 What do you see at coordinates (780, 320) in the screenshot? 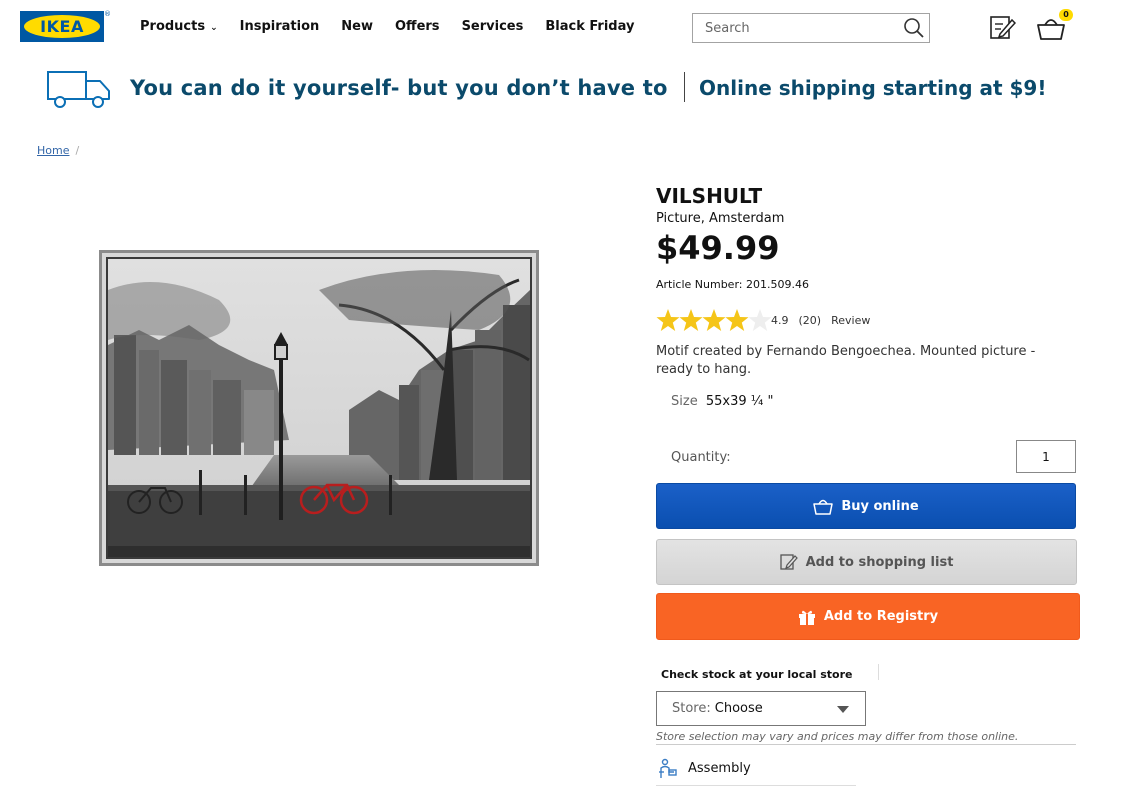
I see `rating-score: 4.9` at bounding box center [780, 320].